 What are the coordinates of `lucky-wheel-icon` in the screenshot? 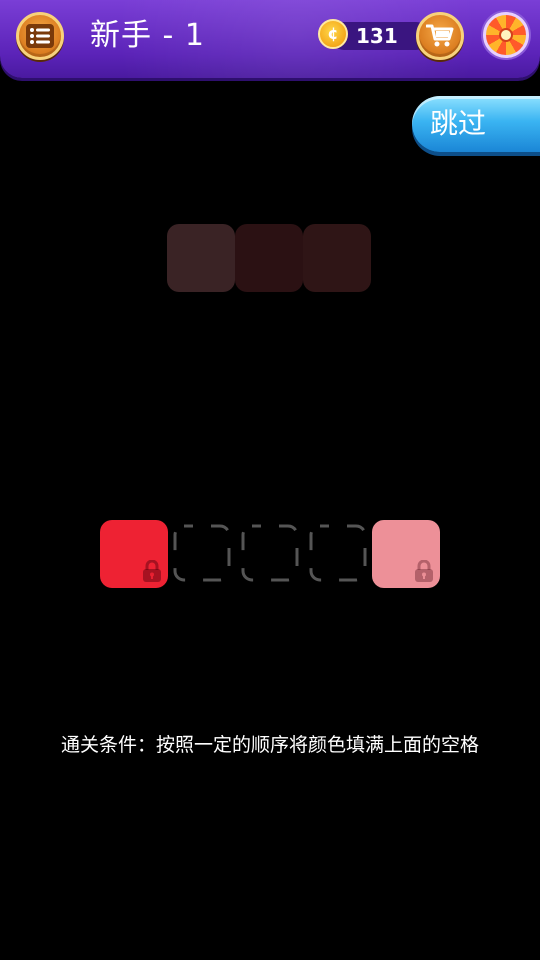 It's located at (506, 35).